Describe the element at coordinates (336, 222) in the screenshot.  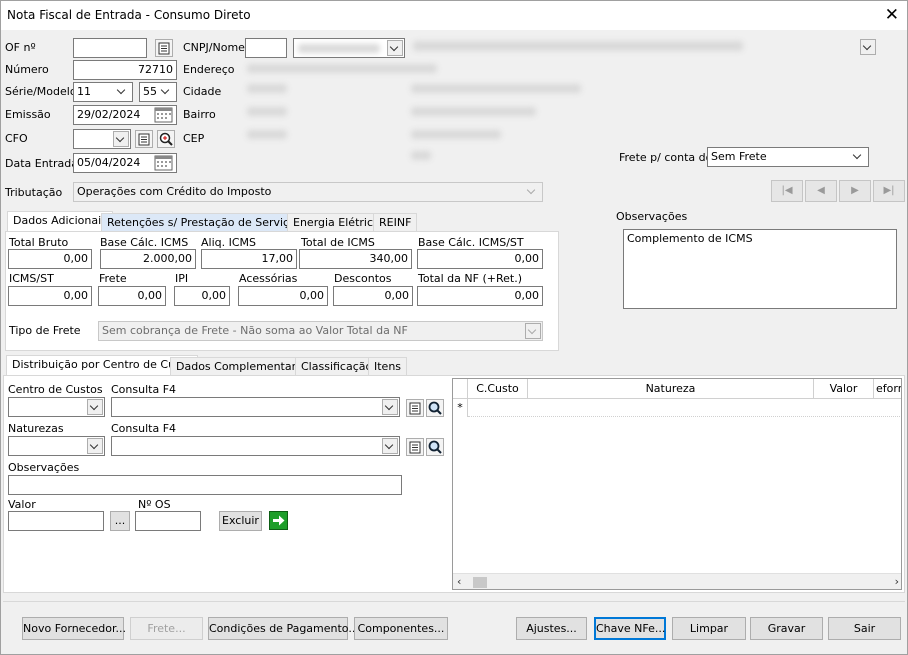
I see `tab-energia-eletrica: Energia Elétrica` at that location.